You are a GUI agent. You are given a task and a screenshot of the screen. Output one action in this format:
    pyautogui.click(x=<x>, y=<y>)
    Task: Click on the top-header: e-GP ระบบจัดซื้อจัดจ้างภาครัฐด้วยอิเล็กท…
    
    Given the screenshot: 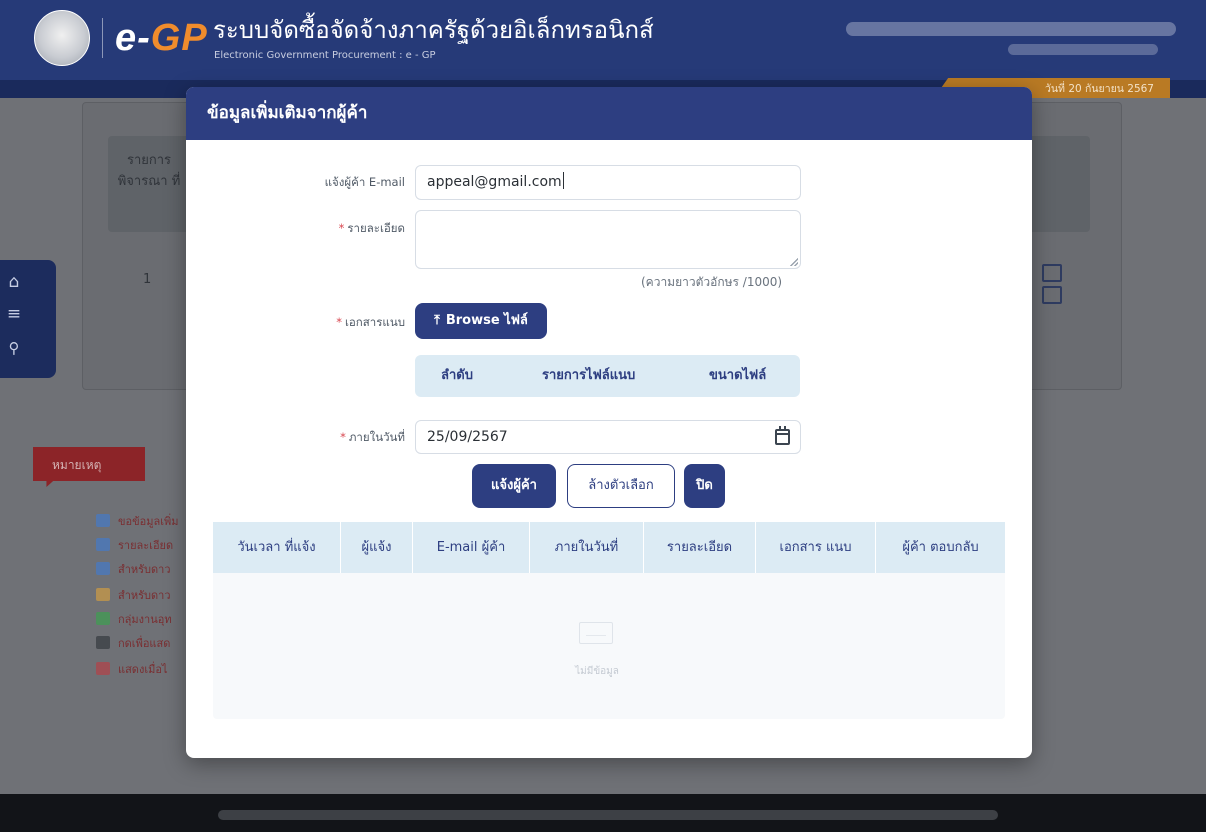 What is the action you would take?
    pyautogui.click(x=603, y=40)
    